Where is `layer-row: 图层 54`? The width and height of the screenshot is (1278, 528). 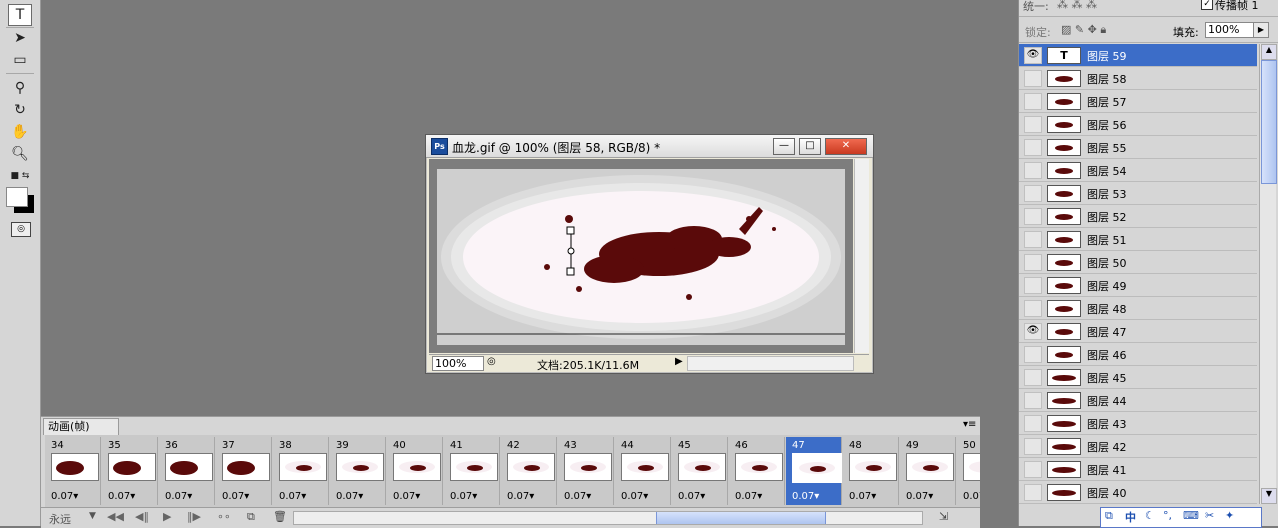
layer-row: 图层 54 is located at coordinates (1138, 170).